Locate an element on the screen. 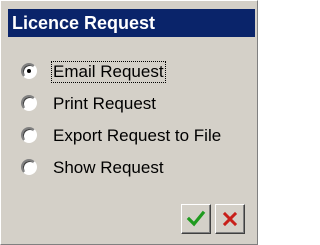 The image size is (320, 245). cancel-button is located at coordinates (230, 219).